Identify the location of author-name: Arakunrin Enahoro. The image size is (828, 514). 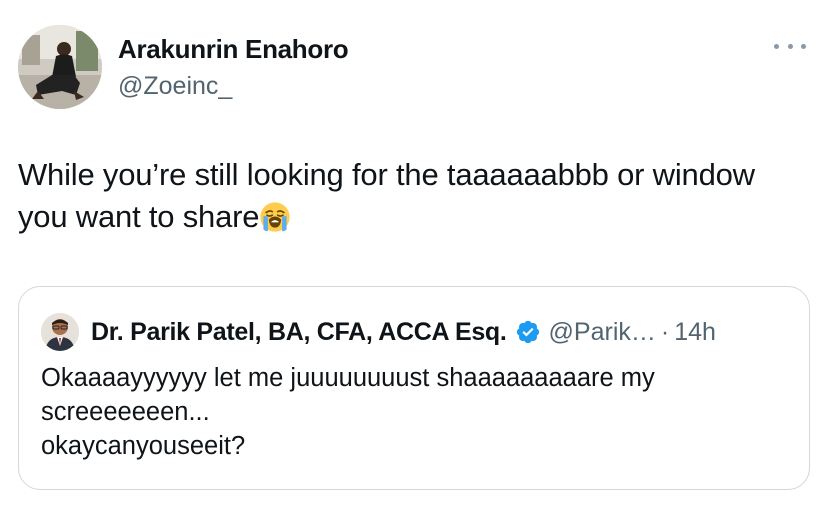
(233, 49).